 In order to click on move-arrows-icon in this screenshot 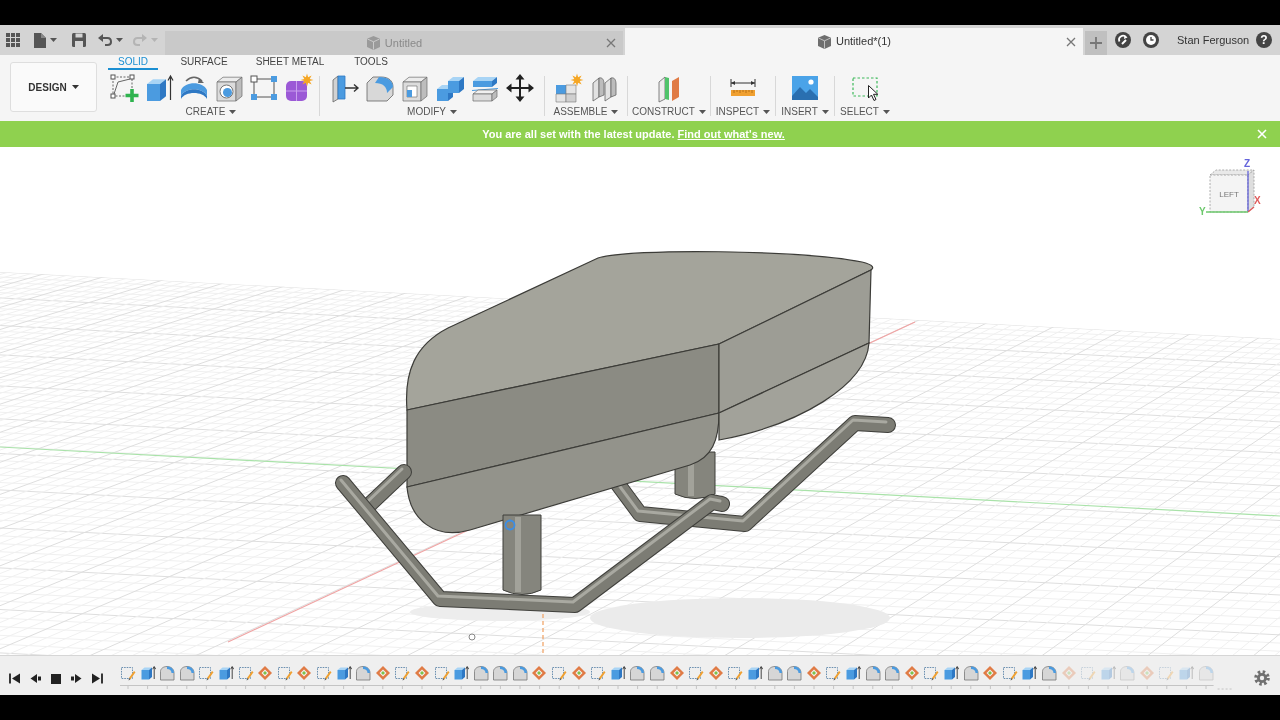, I will do `click(519, 88)`.